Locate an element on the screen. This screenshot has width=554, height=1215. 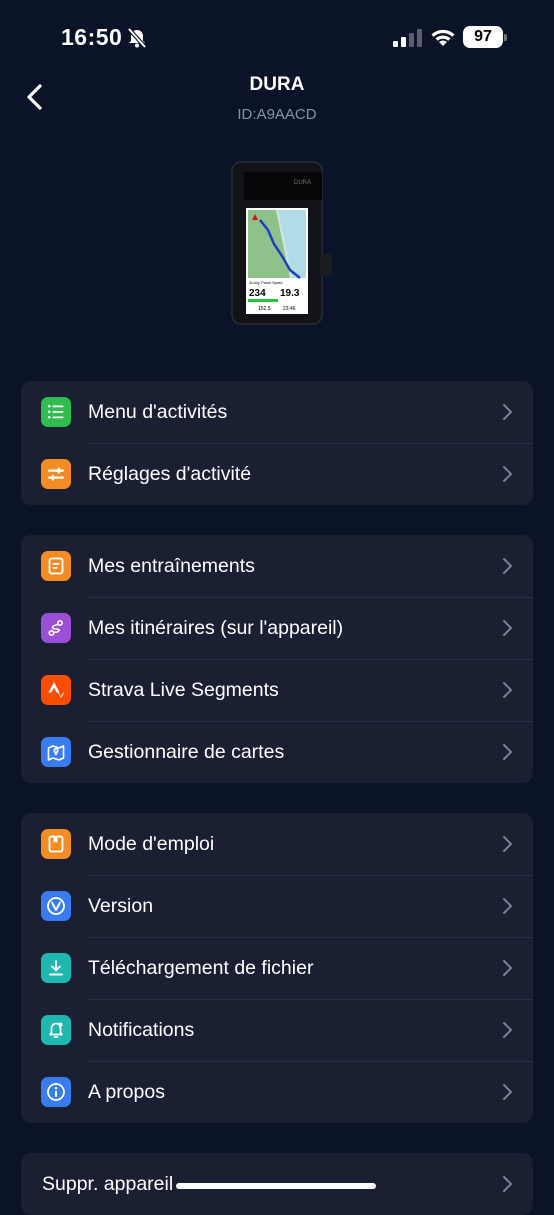
menu-item-label: Réglages d'activité is located at coordinates (170, 473).